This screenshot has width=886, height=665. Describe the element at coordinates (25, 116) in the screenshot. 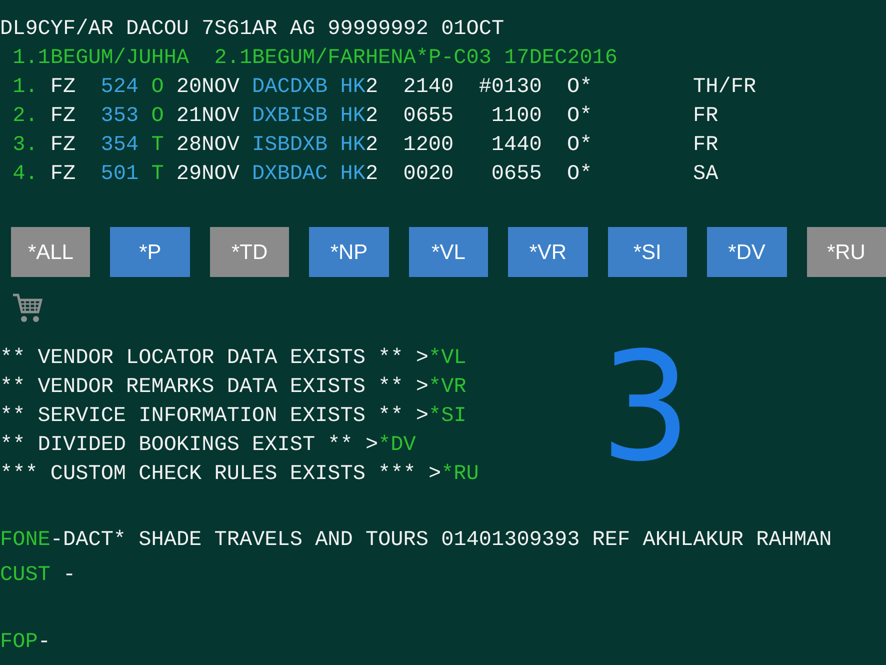

I see `segment-number: 2.` at that location.